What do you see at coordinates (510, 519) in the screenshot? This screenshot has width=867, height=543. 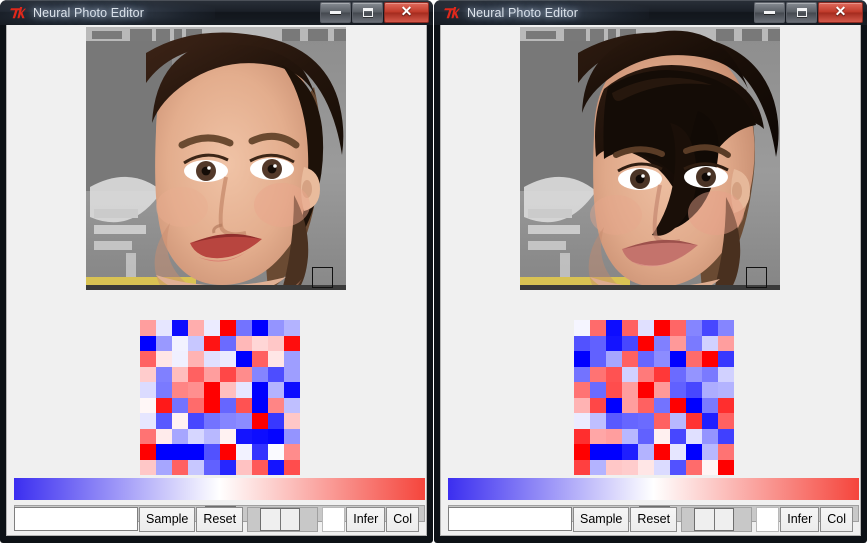 I see `filename-input` at bounding box center [510, 519].